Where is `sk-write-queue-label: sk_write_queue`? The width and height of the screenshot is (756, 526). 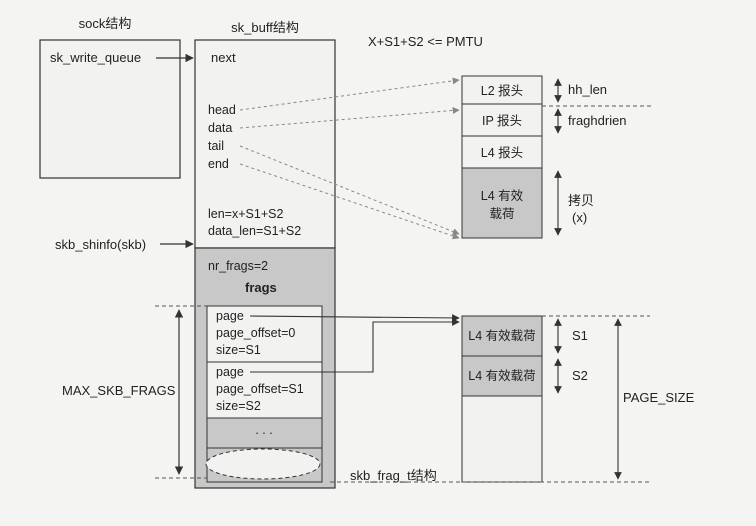
sk-write-queue-label: sk_write_queue is located at coordinates (95, 57).